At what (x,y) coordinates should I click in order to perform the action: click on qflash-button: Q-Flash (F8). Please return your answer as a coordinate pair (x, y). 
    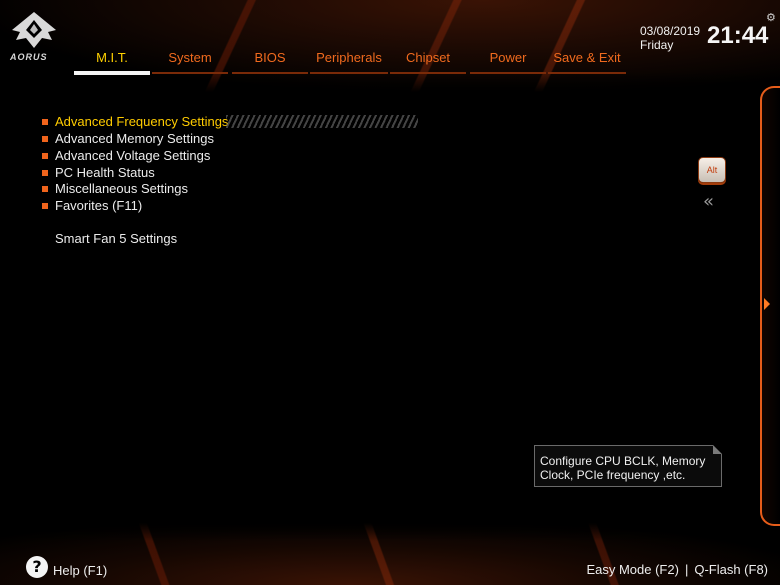
    Looking at the image, I should click on (731, 569).